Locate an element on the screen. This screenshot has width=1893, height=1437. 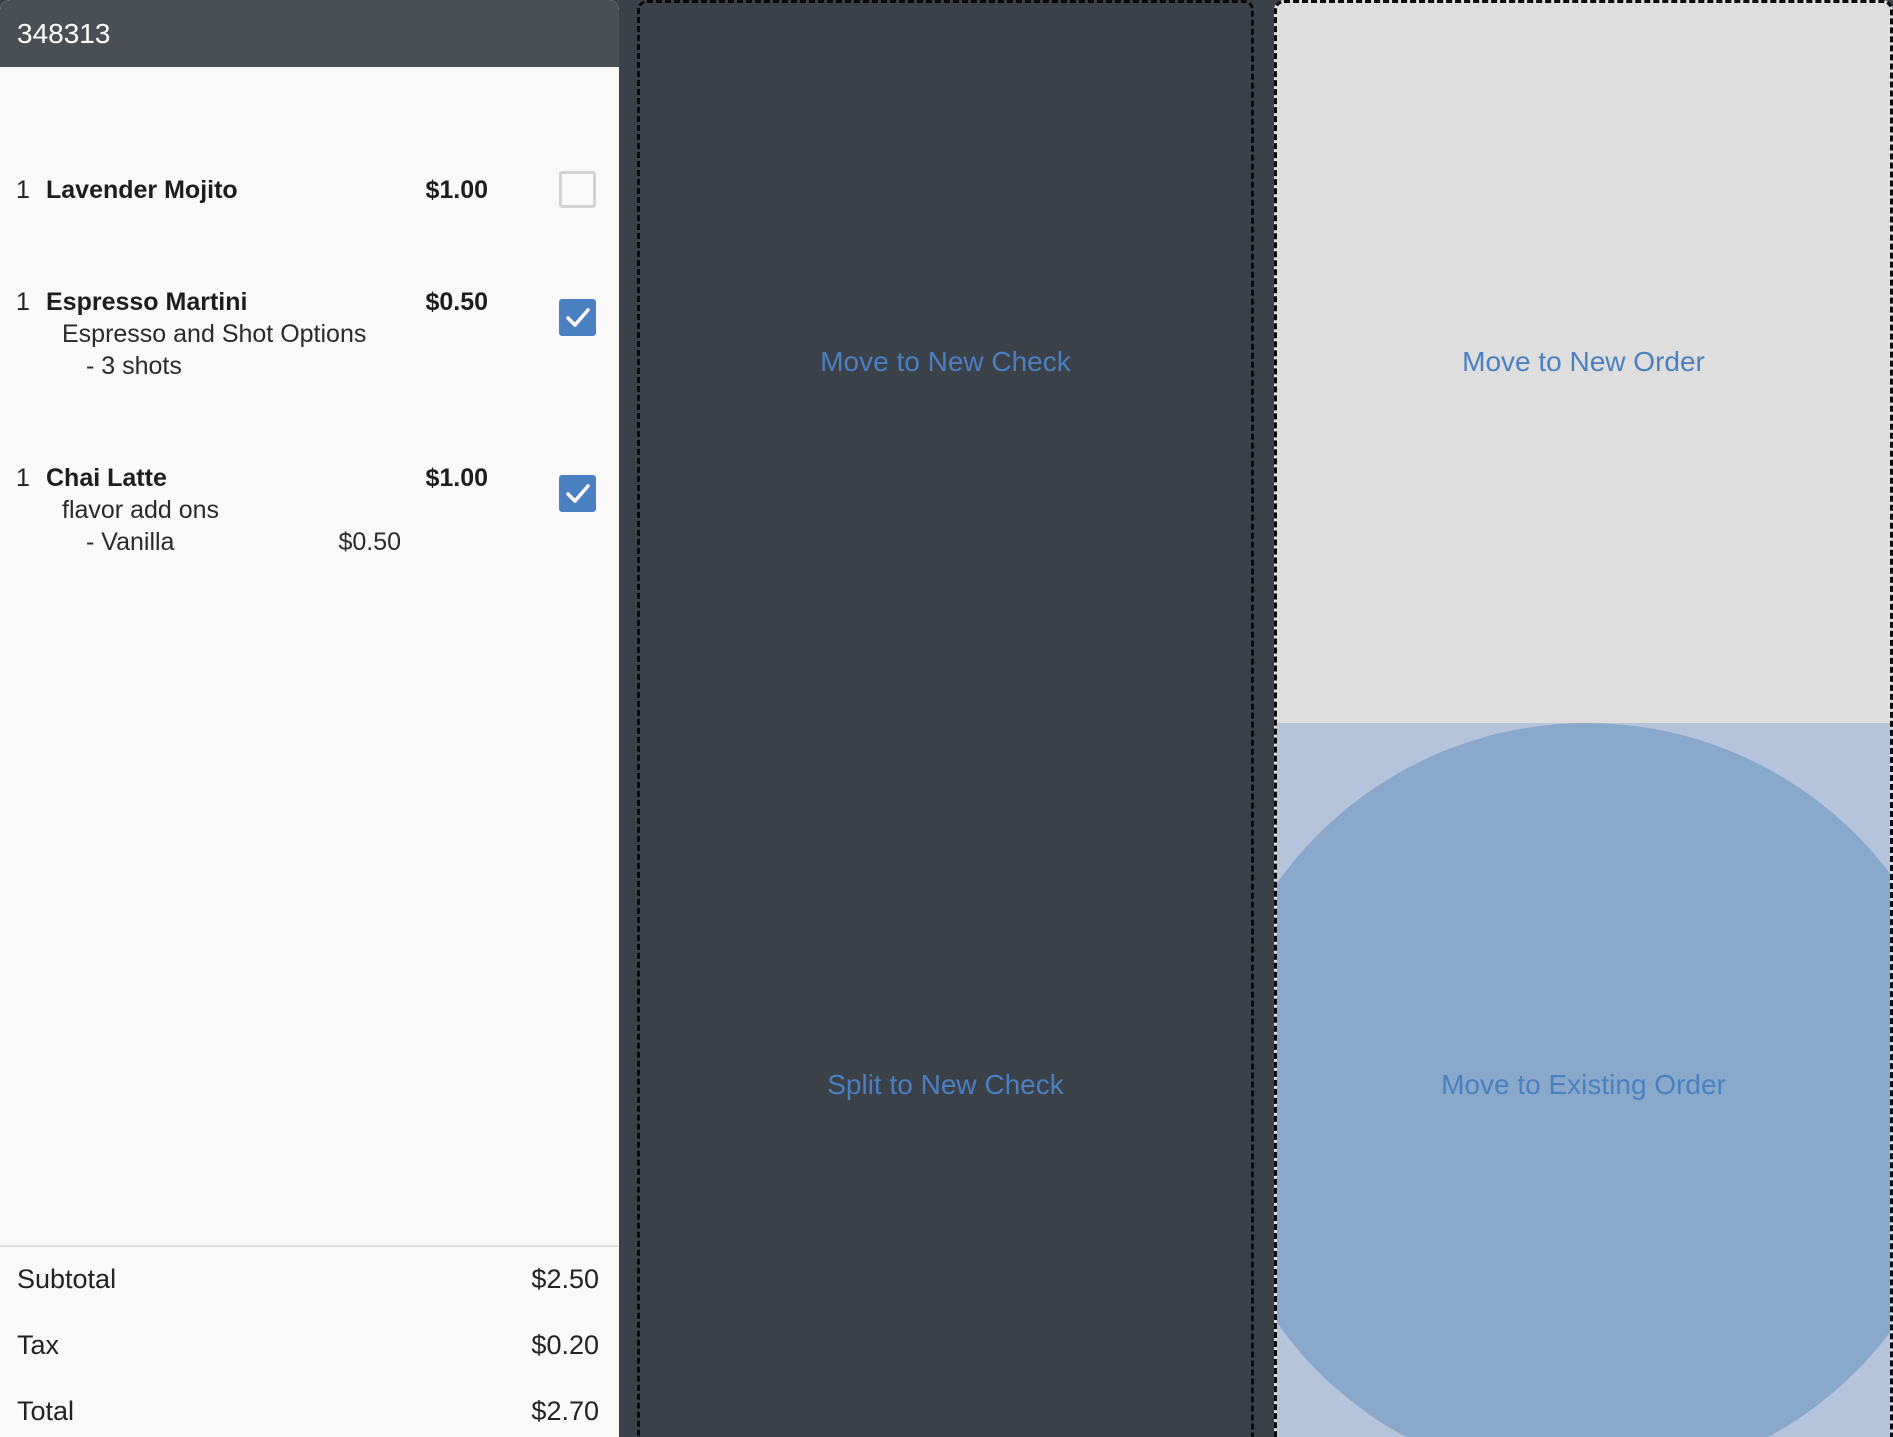
item-name: Chai Latte is located at coordinates (106, 478).